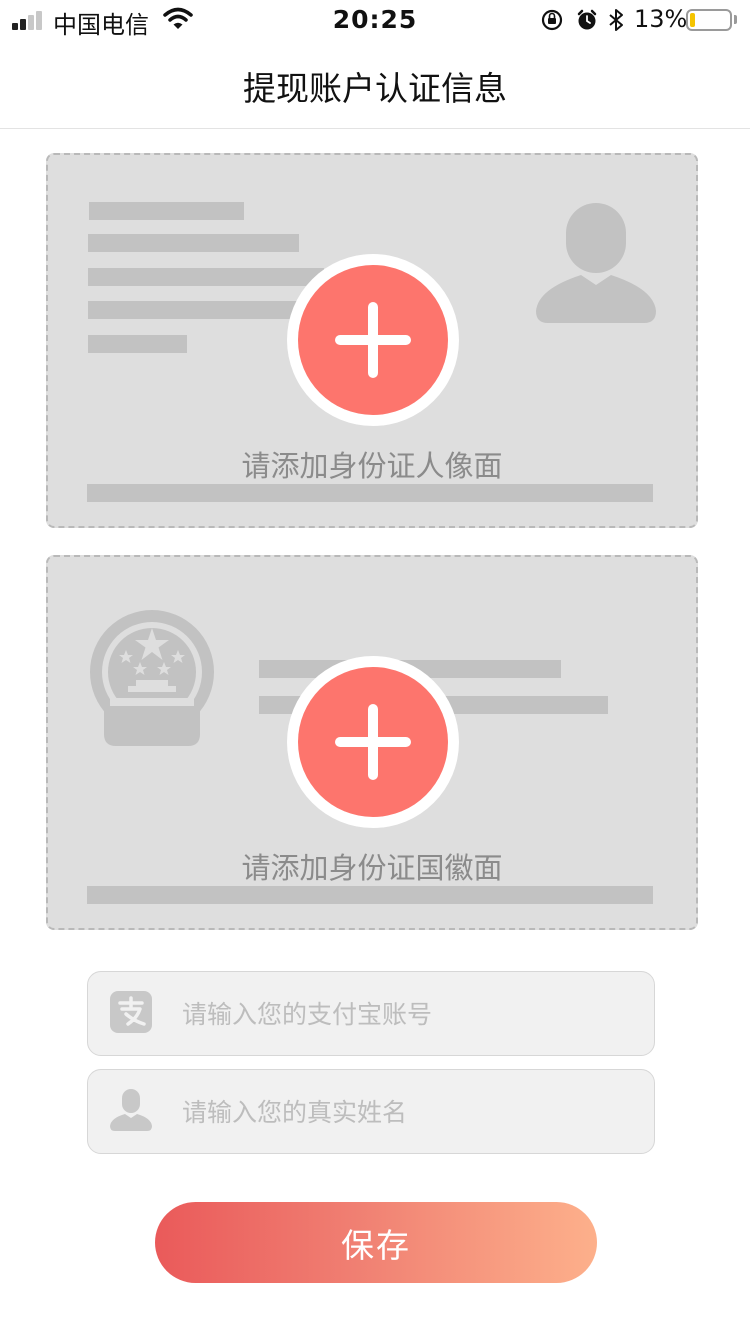 Image resolution: width=750 pixels, height=1334 pixels. I want to click on orientation-lock-icon, so click(552, 20).